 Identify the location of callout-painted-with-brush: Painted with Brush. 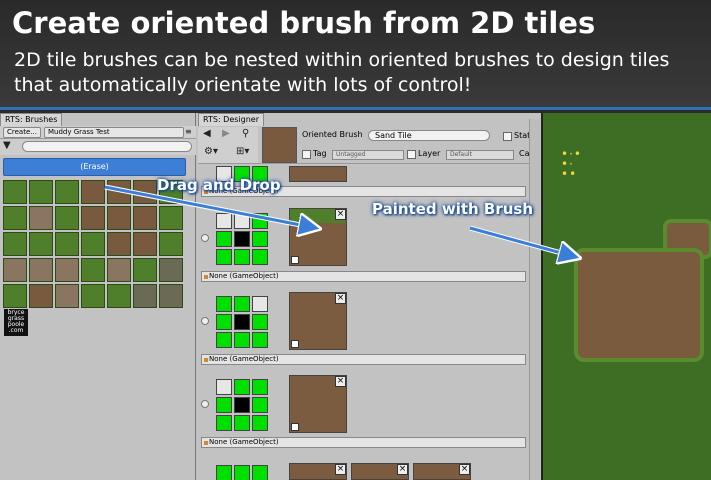
(453, 209).